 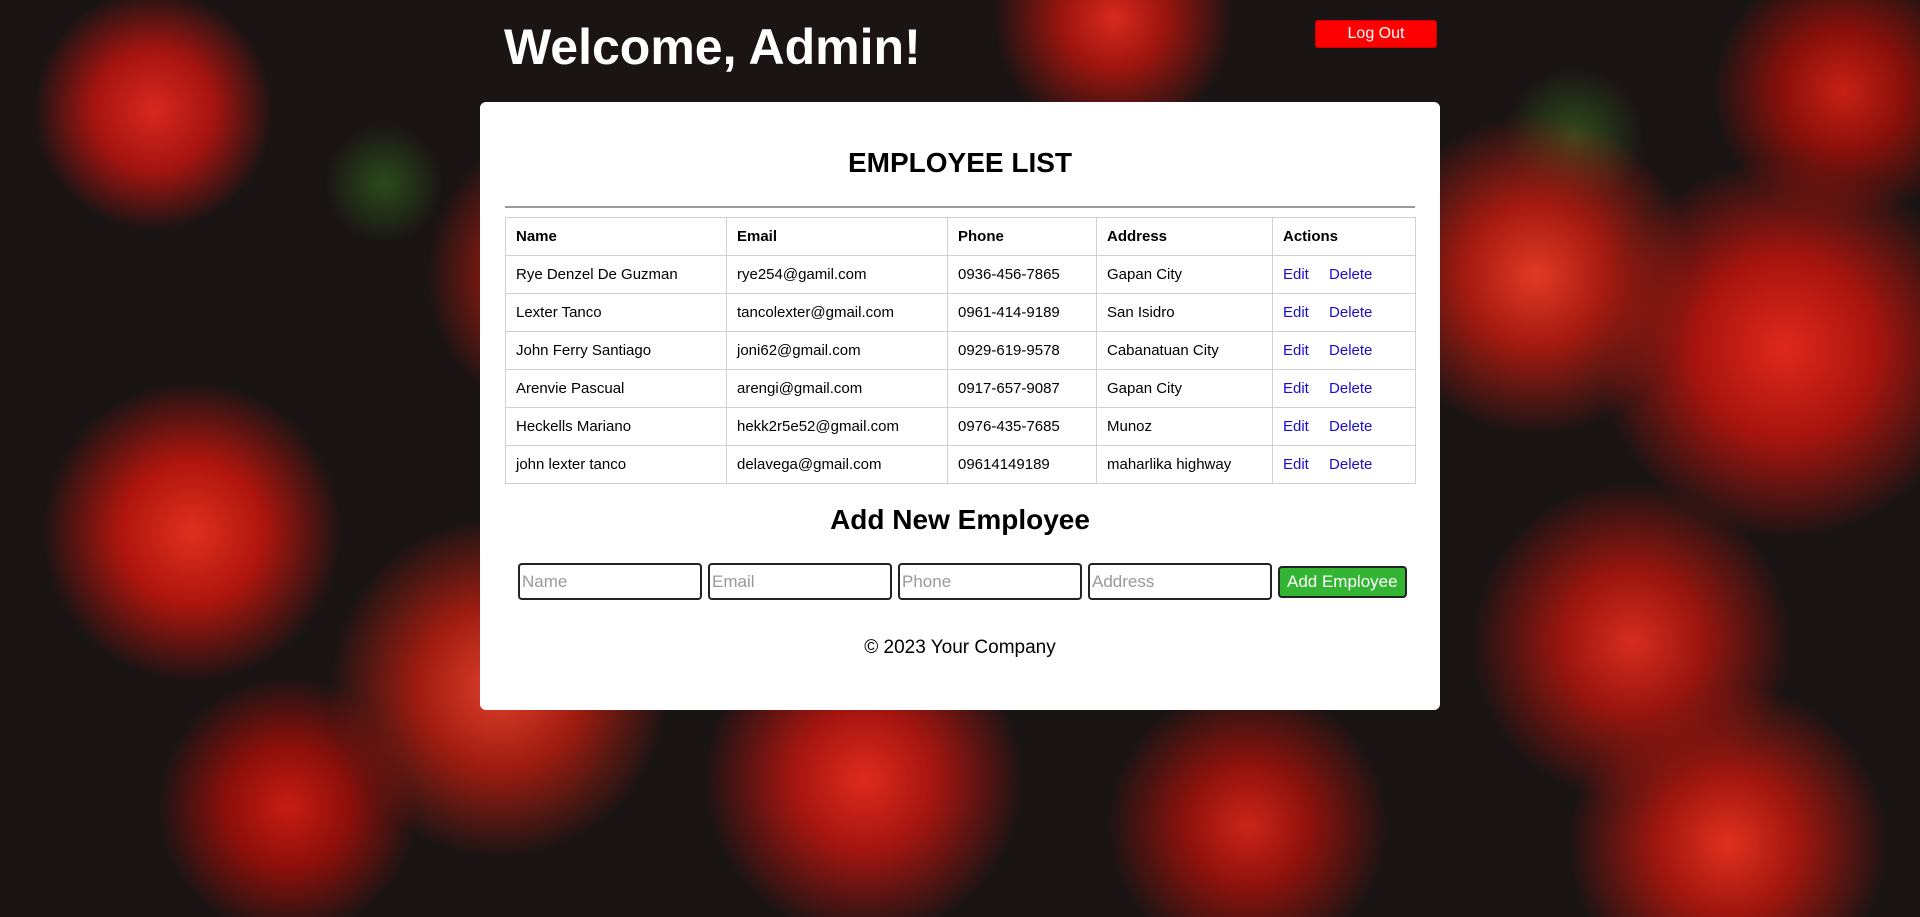 I want to click on employee-email: joni62@gmail.com, so click(x=837, y=350).